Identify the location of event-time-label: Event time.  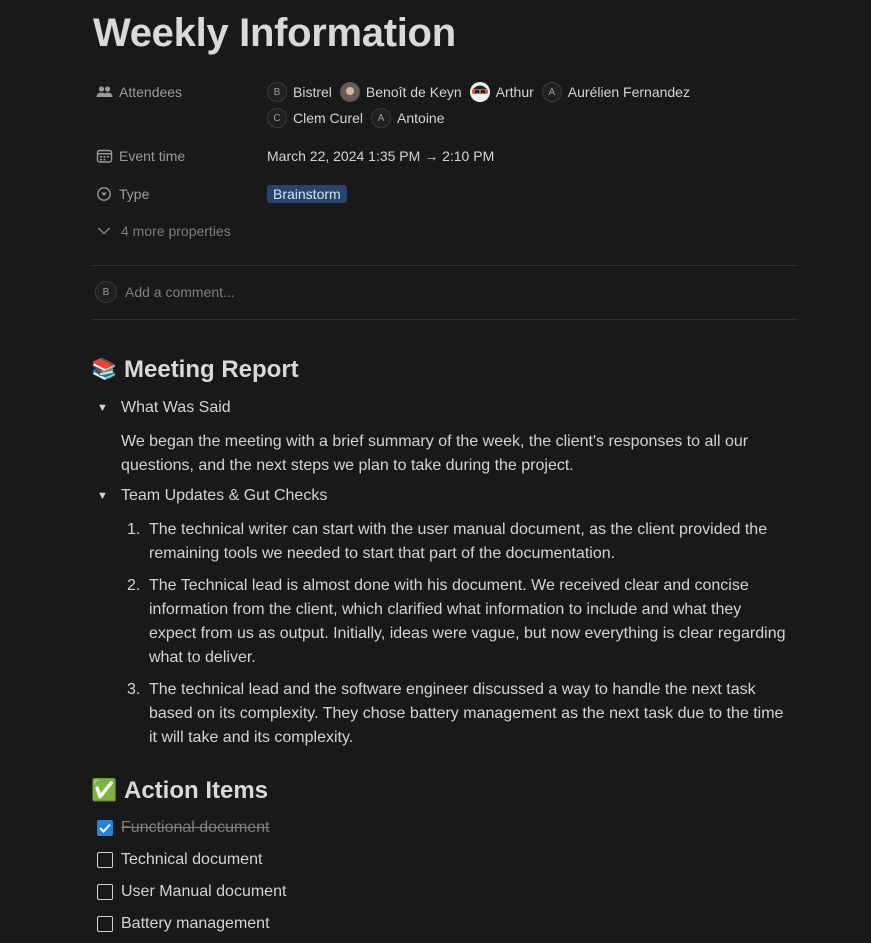
(181, 156).